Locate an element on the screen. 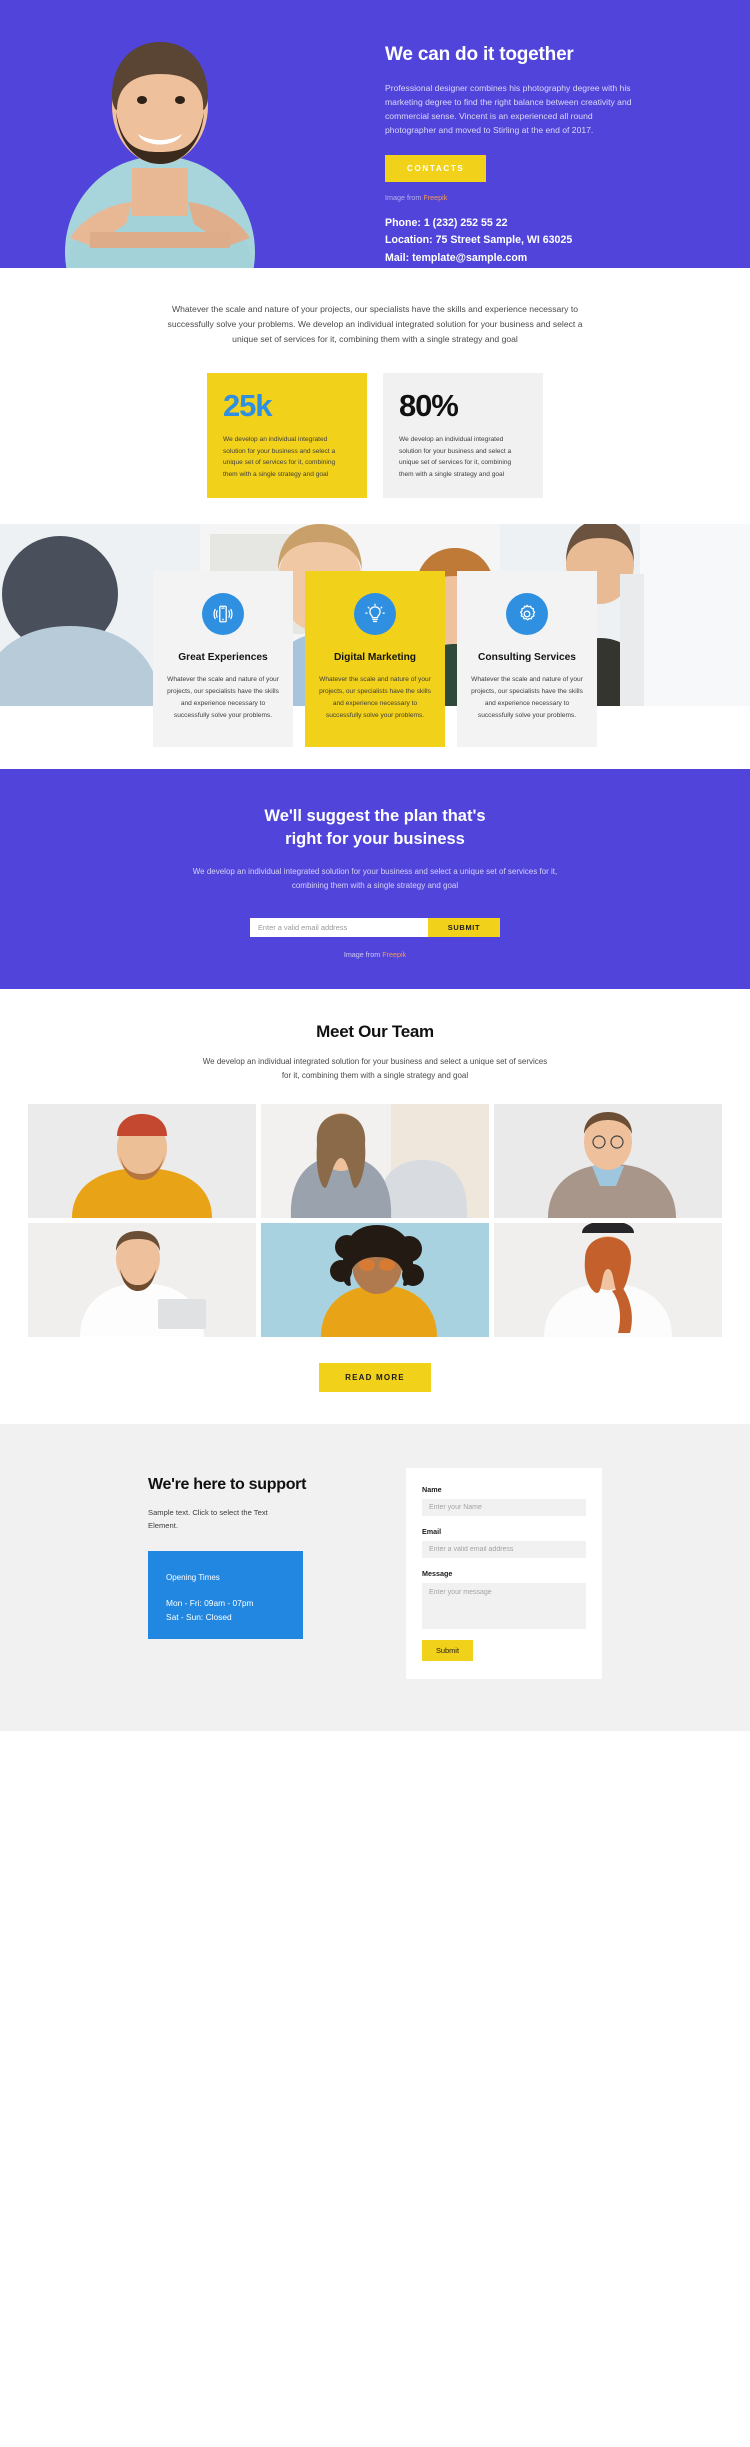 This screenshot has height=2447, width=750. form-submit-button: Submit is located at coordinates (448, 1650).